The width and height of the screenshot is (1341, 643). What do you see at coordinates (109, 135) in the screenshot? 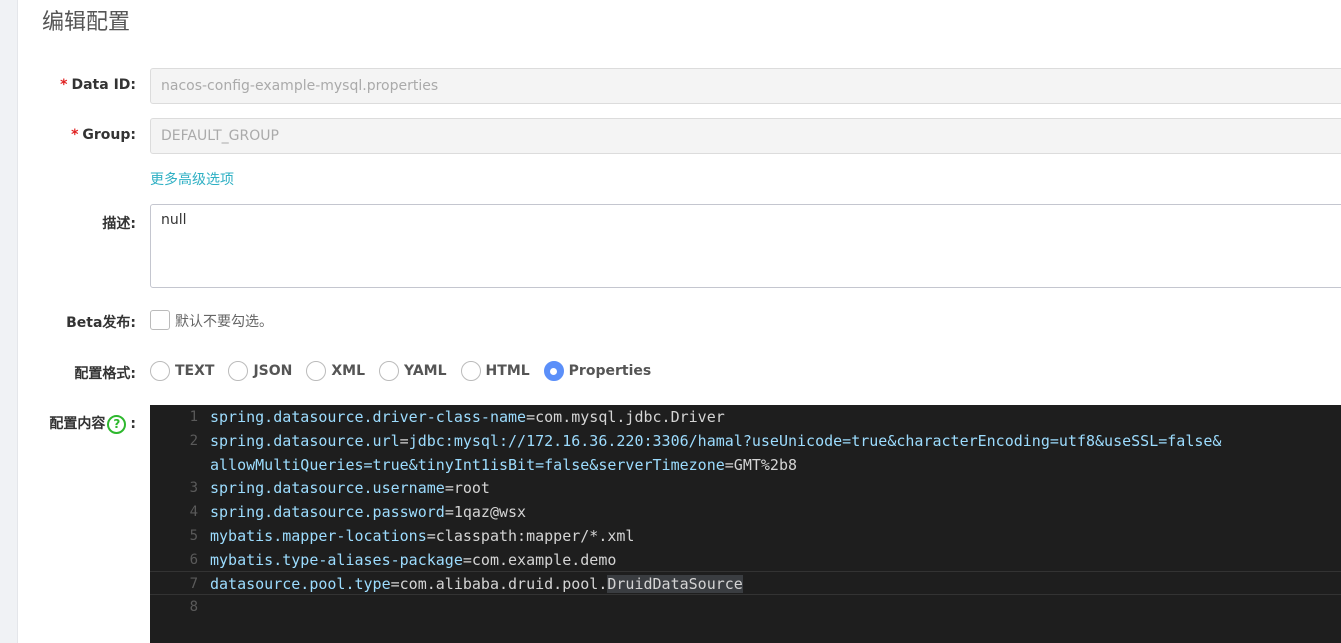
I see `group-label-text: Group:` at bounding box center [109, 135].